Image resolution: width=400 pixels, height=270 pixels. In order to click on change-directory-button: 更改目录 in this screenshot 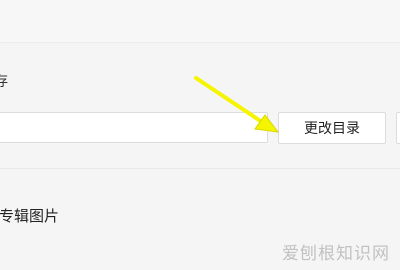, I will do `click(332, 128)`.